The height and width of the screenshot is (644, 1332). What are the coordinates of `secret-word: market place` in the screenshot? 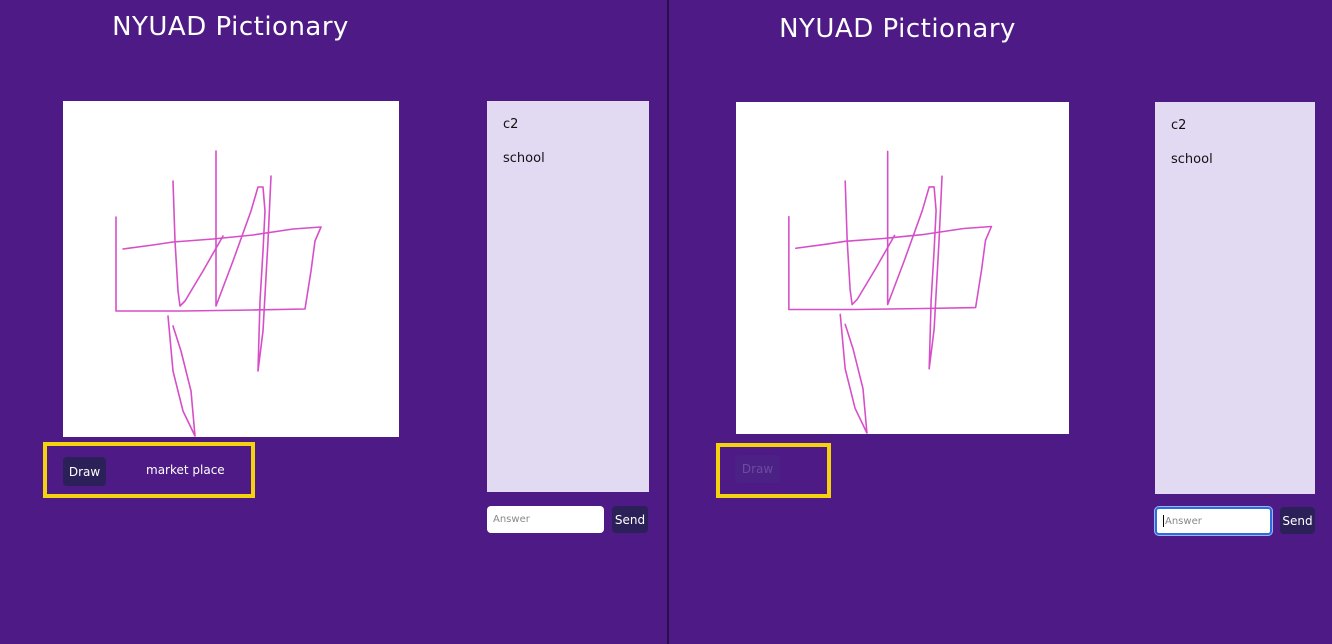 It's located at (185, 470).